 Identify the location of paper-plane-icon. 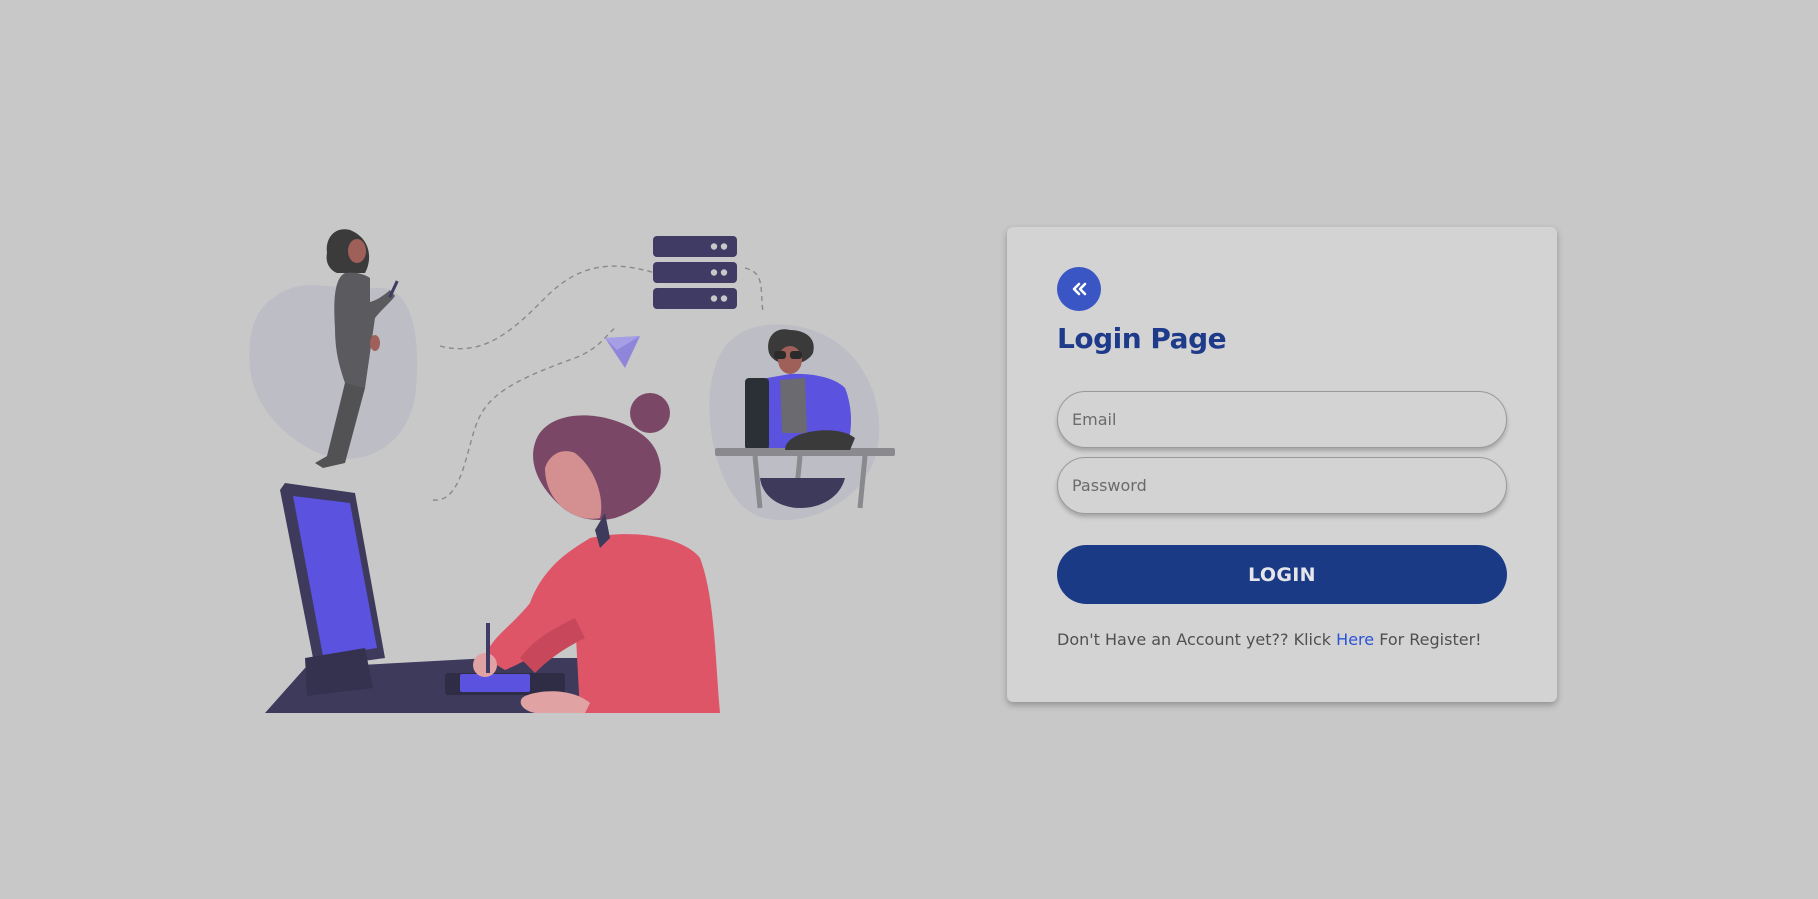
(622, 352).